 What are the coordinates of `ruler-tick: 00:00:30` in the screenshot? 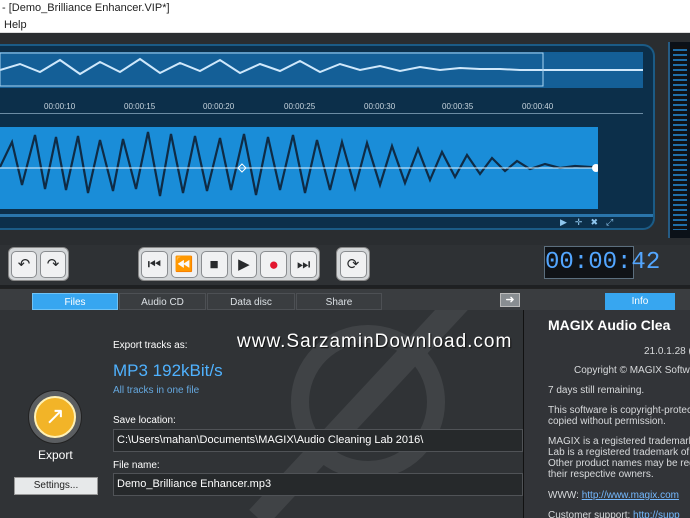 It's located at (380, 106).